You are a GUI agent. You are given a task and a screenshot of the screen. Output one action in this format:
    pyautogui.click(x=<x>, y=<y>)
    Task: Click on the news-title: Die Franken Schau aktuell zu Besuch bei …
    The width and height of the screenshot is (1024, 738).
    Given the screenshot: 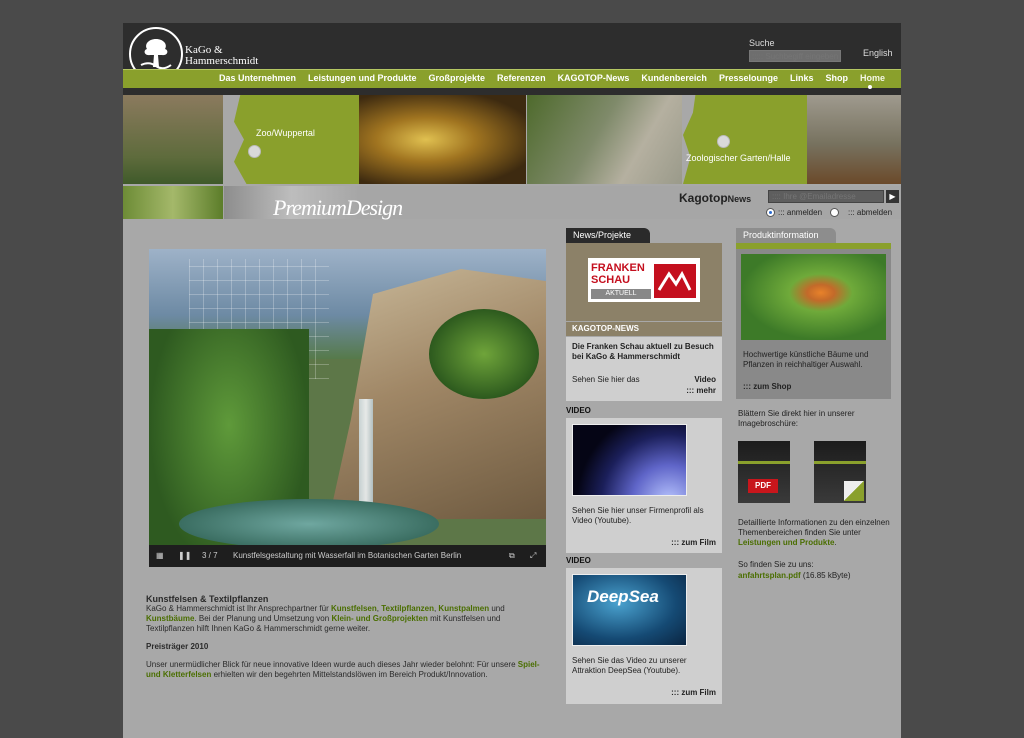 What is the action you would take?
    pyautogui.click(x=644, y=352)
    